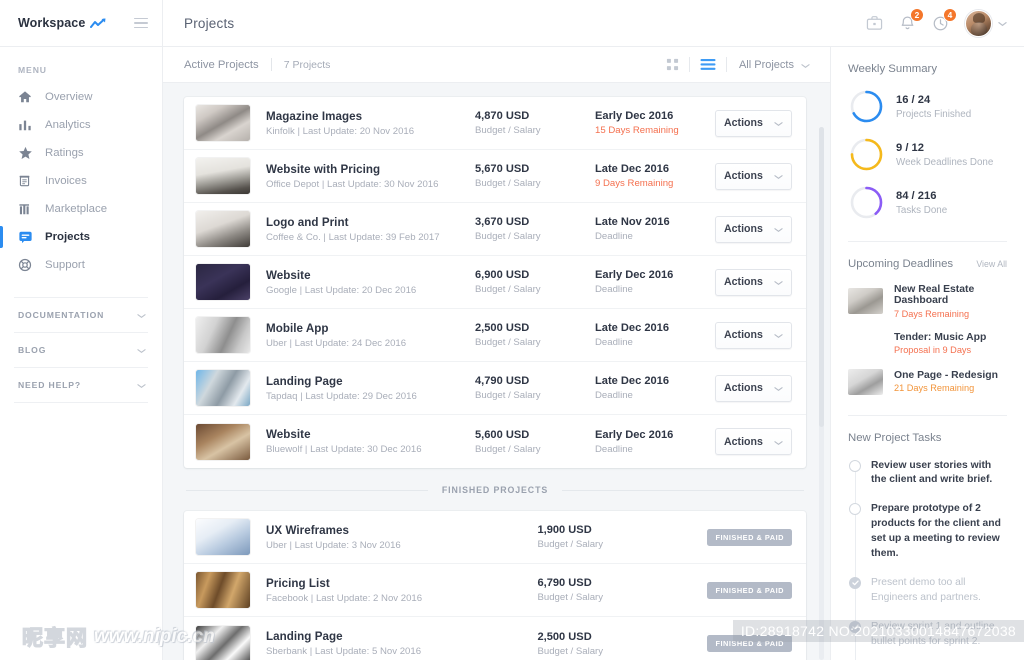 This screenshot has height=660, width=1024. What do you see at coordinates (32, 70) in the screenshot?
I see `menu-section-label: MENU` at bounding box center [32, 70].